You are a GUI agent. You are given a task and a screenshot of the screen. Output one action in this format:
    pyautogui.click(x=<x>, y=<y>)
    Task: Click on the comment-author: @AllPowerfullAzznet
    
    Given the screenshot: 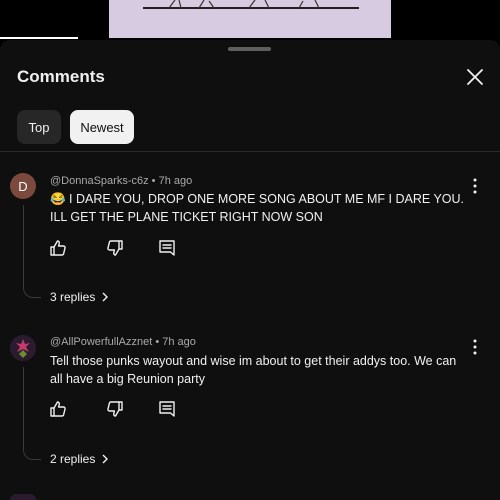 What is the action you would take?
    pyautogui.click(x=101, y=342)
    